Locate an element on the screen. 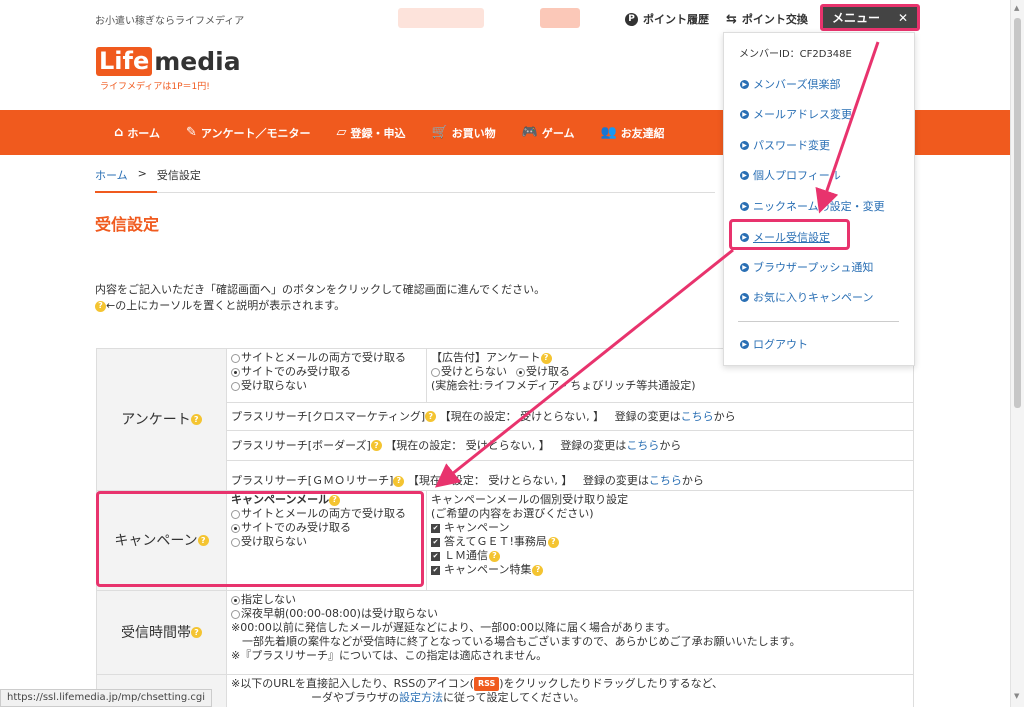  vertical-scrollbar: ▲ ▼ is located at coordinates (1017, 353).